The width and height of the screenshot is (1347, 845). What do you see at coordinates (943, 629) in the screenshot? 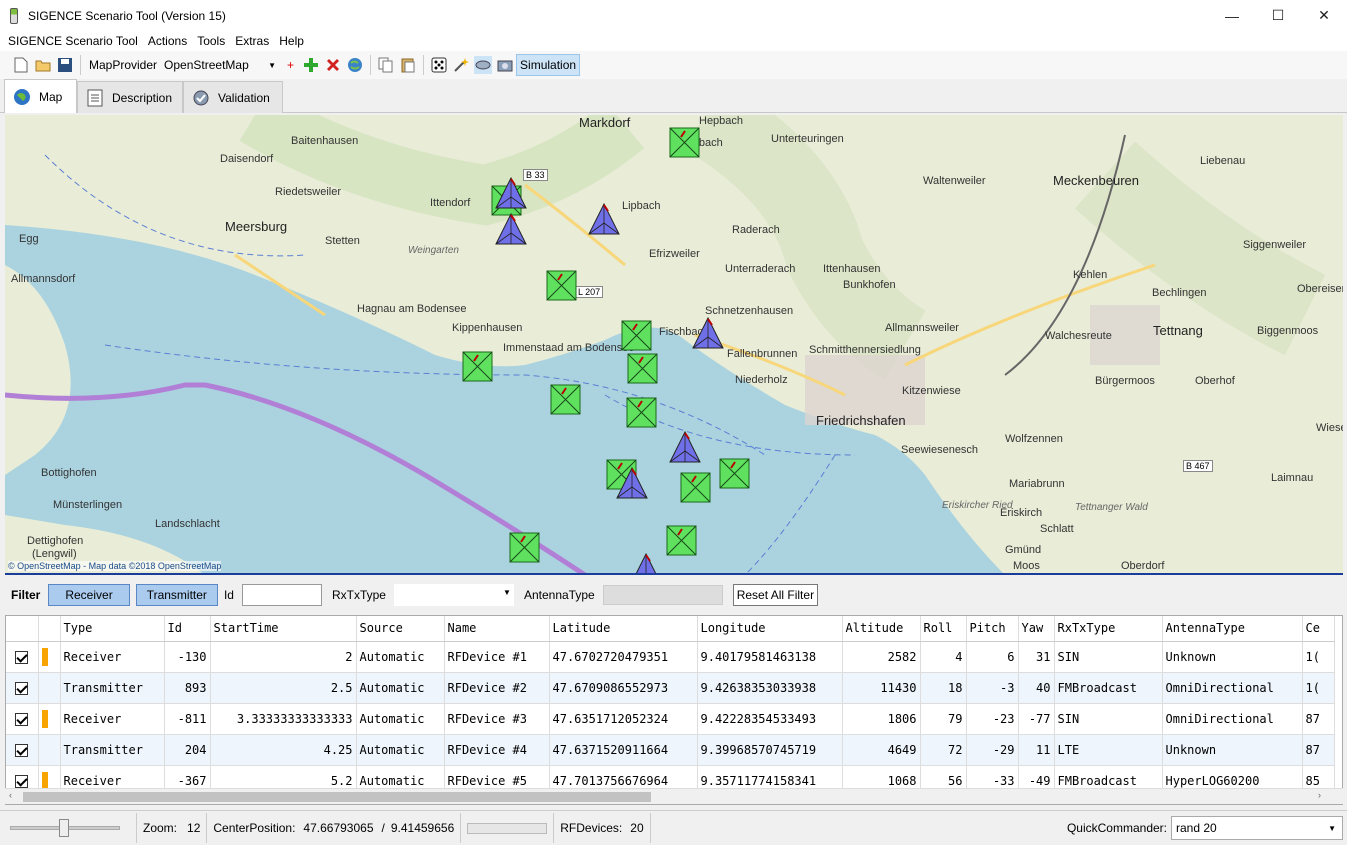
I see `column-header: Roll` at bounding box center [943, 629].